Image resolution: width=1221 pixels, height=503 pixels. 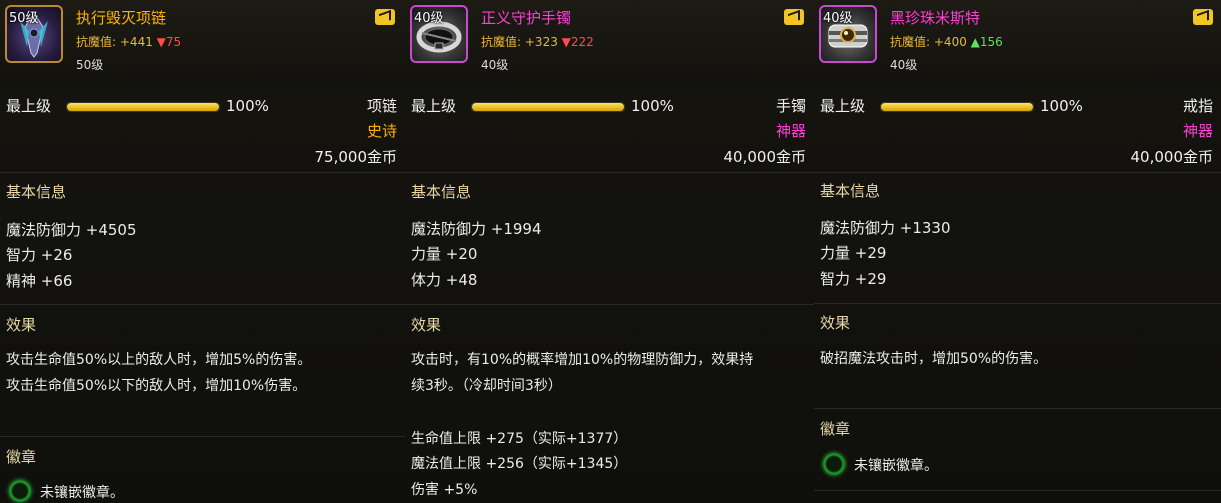 I want to click on basic-stat: 精神 +66, so click(x=39, y=281).